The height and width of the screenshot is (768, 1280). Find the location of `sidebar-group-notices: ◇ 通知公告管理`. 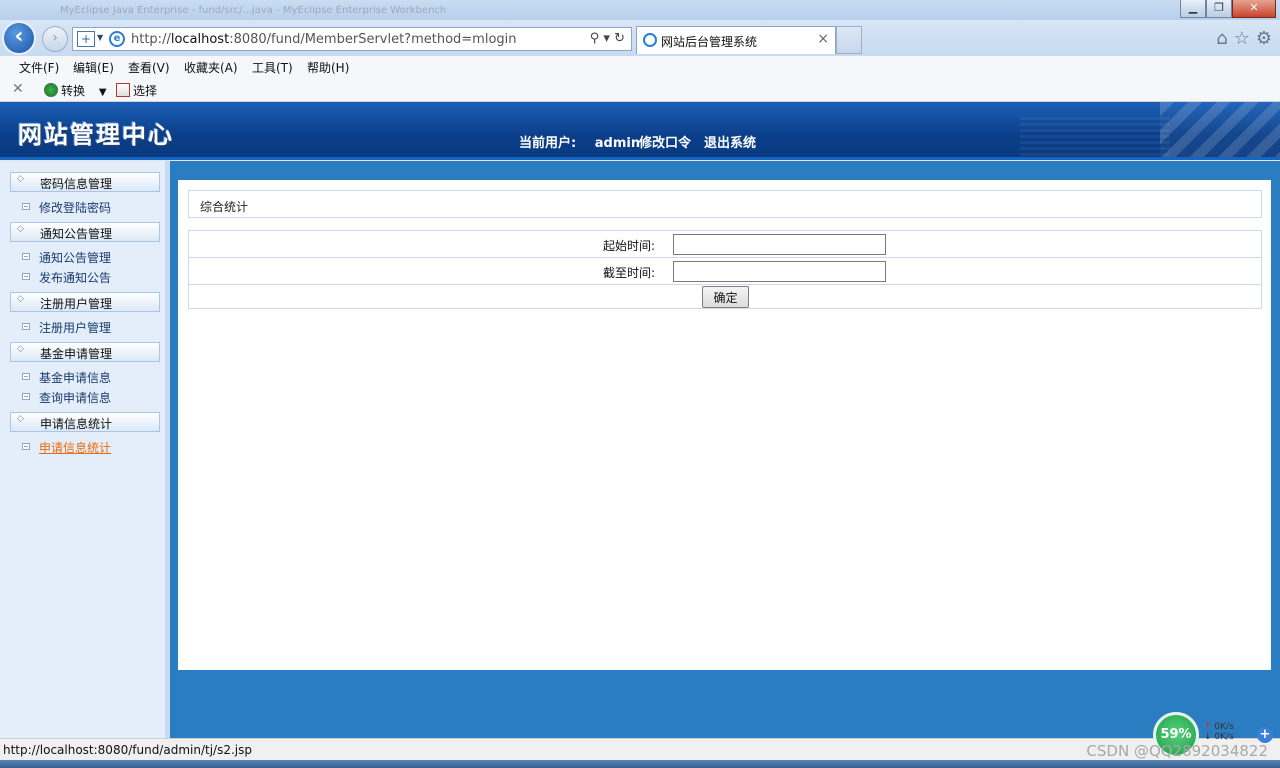

sidebar-group-notices: ◇ 通知公告管理 is located at coordinates (85, 232).